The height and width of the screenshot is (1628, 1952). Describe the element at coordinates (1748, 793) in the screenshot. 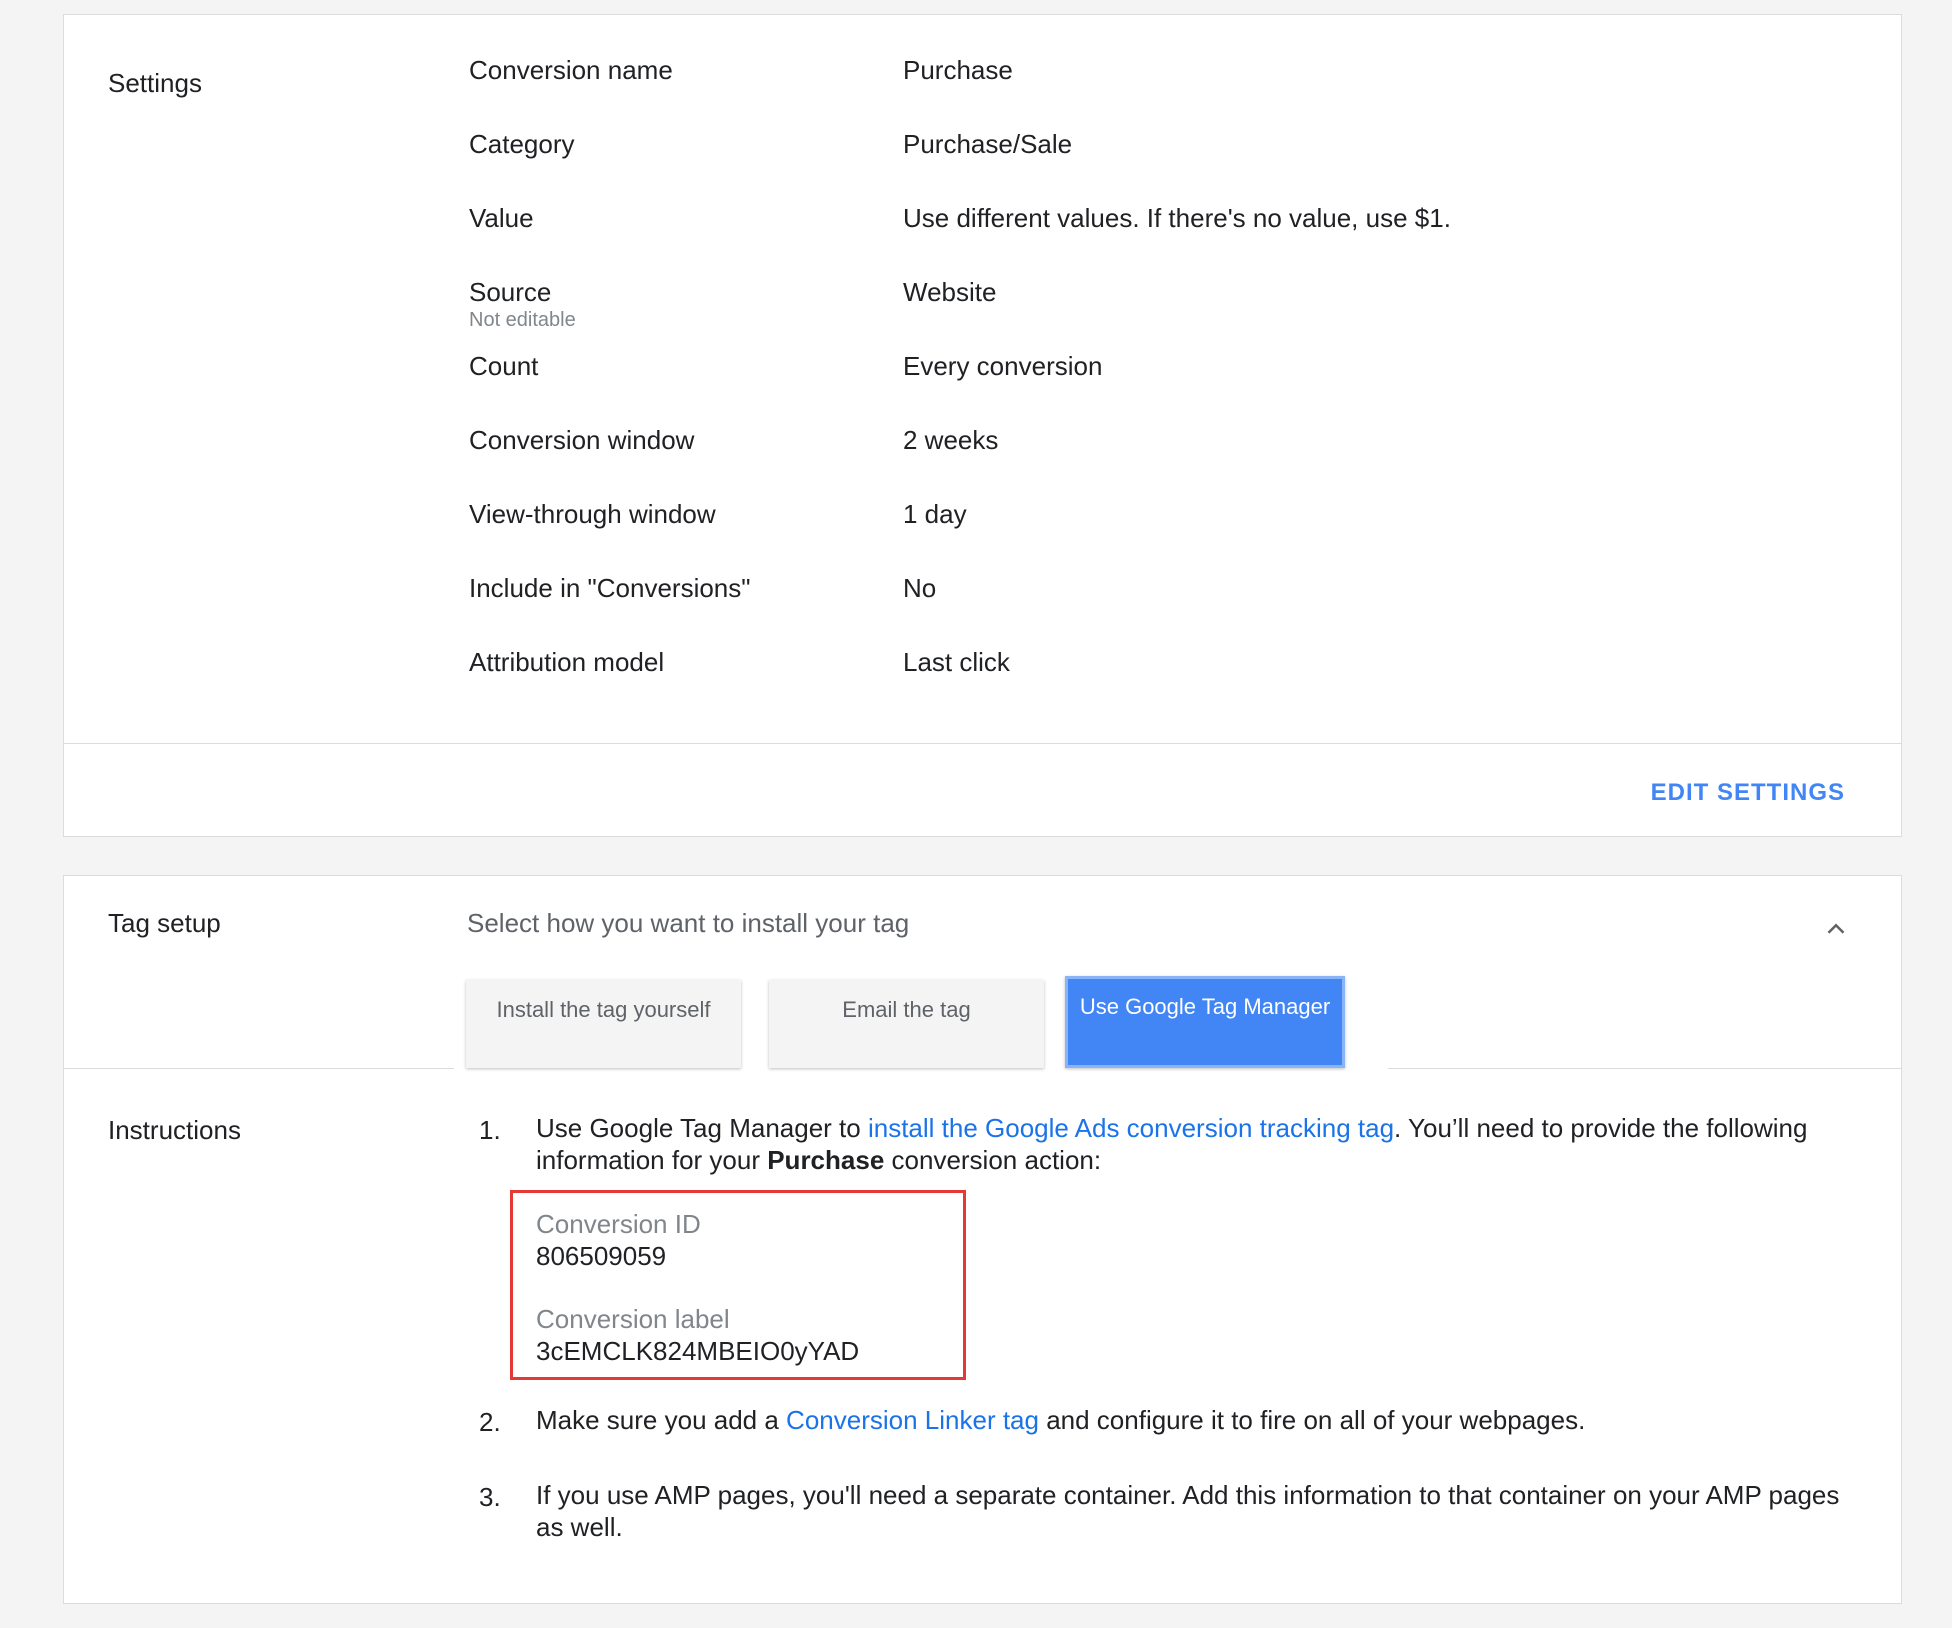

I see `edit-settings-button: EDIT SETTINGS` at that location.